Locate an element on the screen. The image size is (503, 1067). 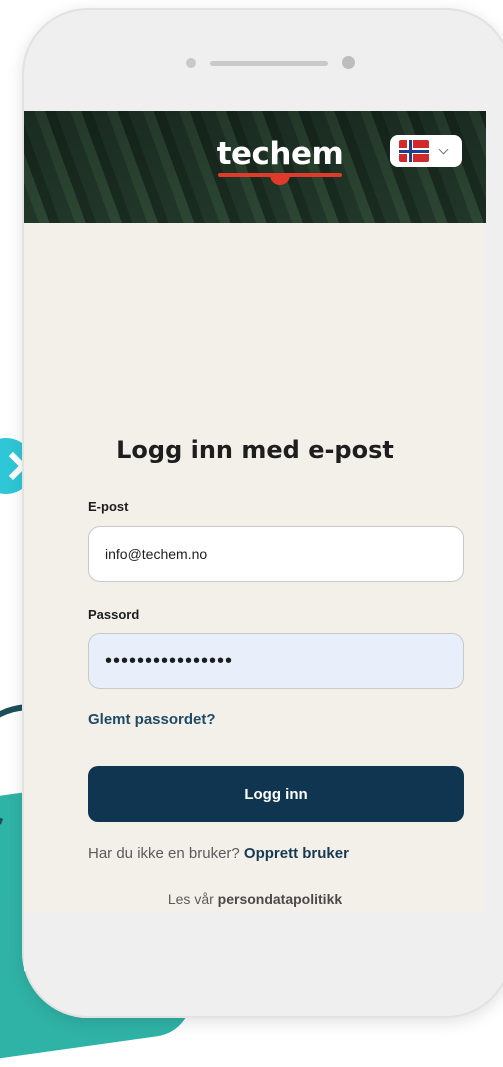
header-forest-banner: techem is located at coordinates (255, 167).